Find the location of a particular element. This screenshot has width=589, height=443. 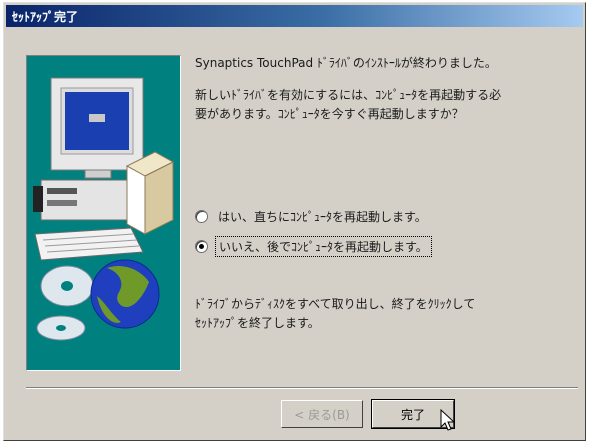

computer-case-icon is located at coordinates (87, 200).